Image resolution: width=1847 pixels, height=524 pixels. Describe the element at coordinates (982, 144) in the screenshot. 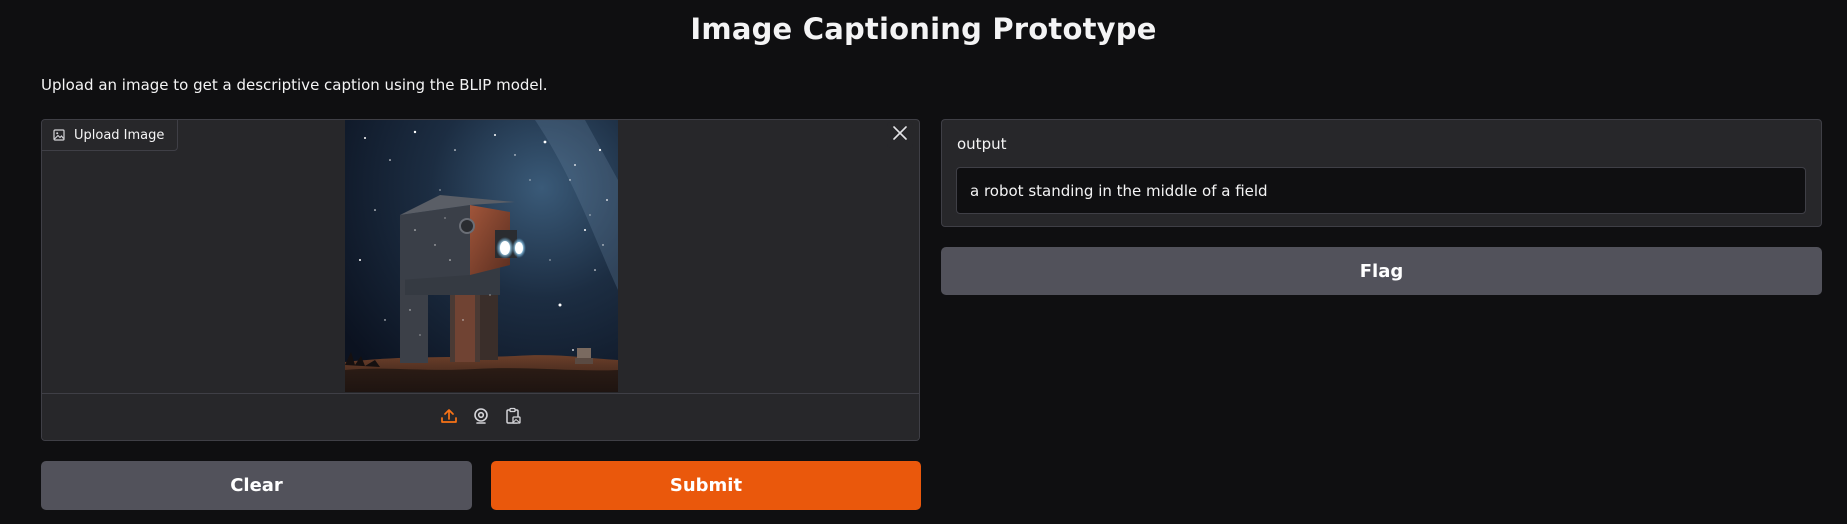

I see `output-label: output` at that location.